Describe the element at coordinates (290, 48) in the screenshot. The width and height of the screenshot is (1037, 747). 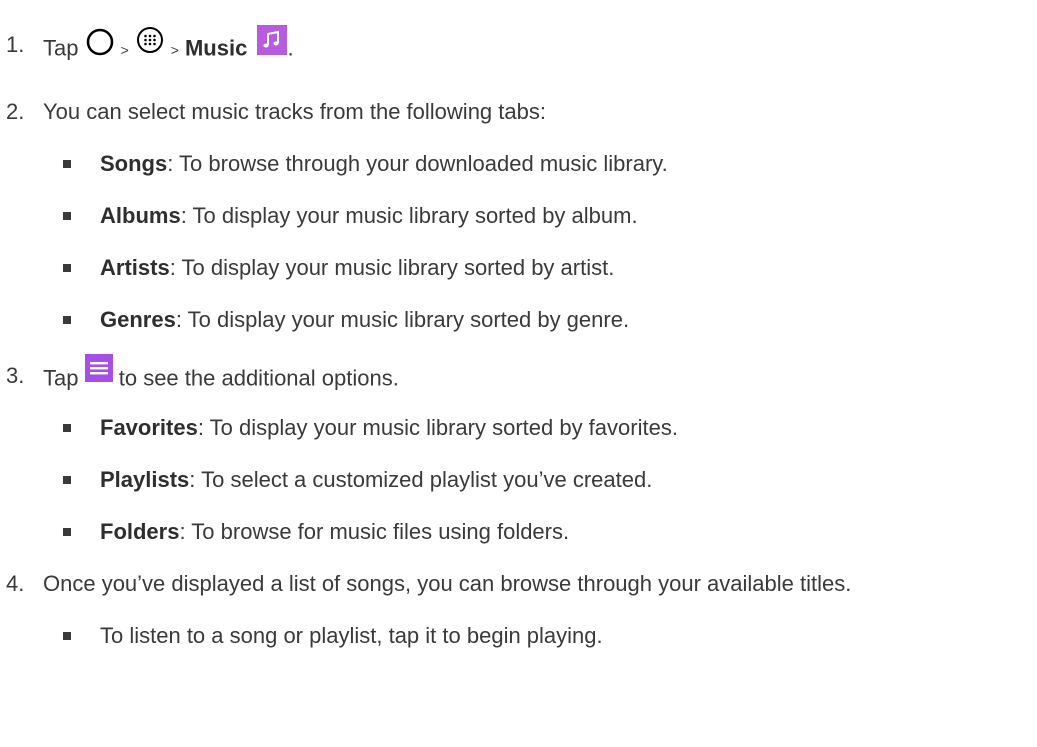
I see `period: .` at that location.